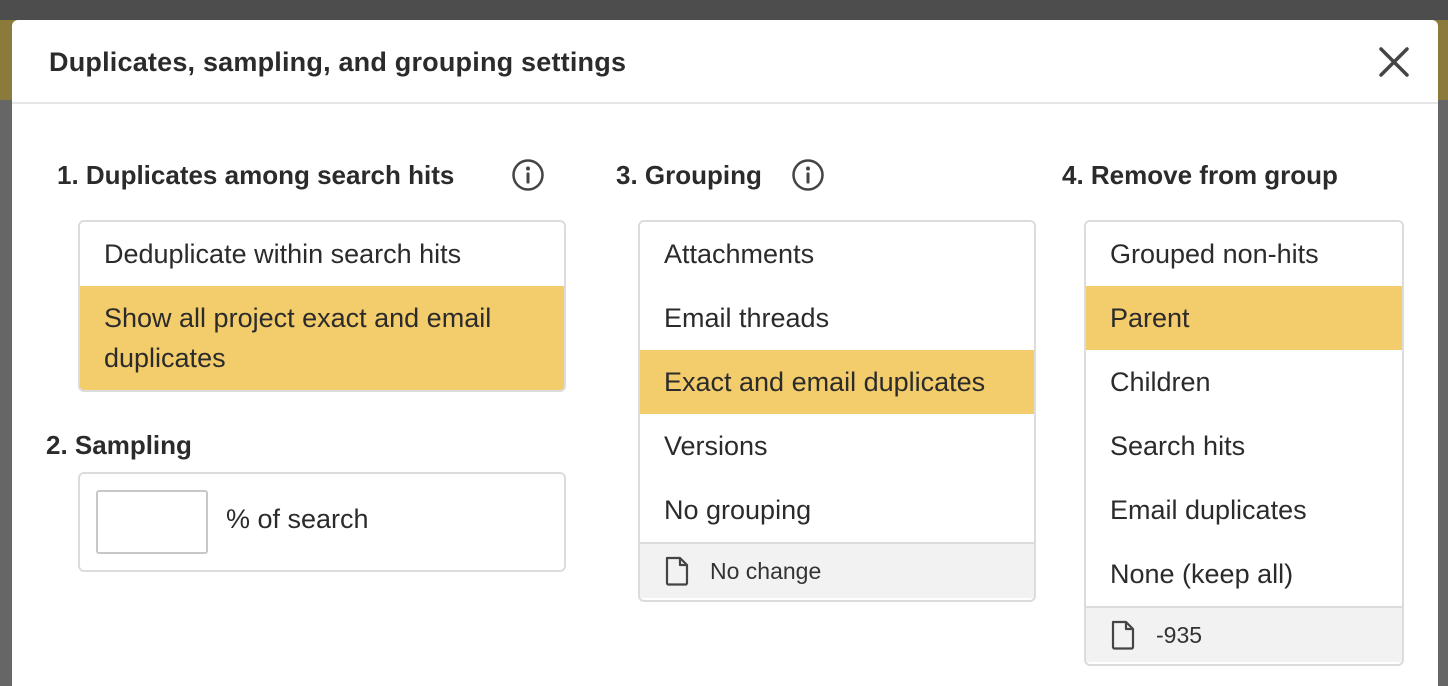 The image size is (1448, 686). Describe the element at coordinates (1244, 446) in the screenshot. I see `option-search-hits: Search hits` at that location.